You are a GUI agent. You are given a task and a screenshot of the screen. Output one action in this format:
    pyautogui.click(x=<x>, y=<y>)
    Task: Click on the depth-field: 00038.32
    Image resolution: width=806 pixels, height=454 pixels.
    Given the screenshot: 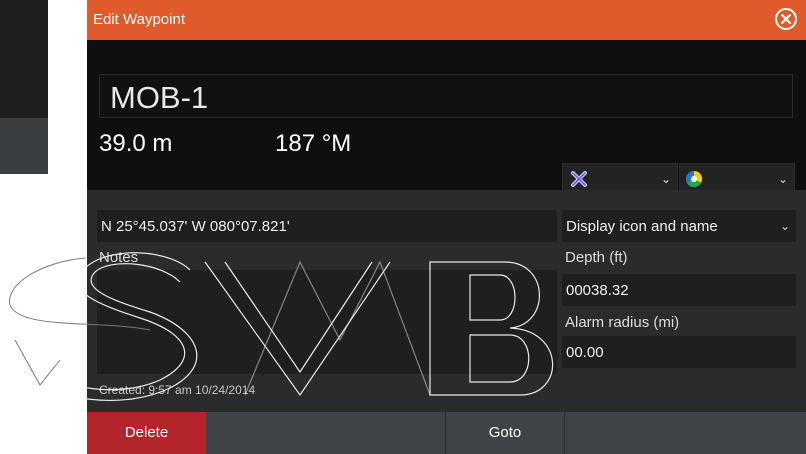 What is the action you would take?
    pyautogui.click(x=679, y=290)
    